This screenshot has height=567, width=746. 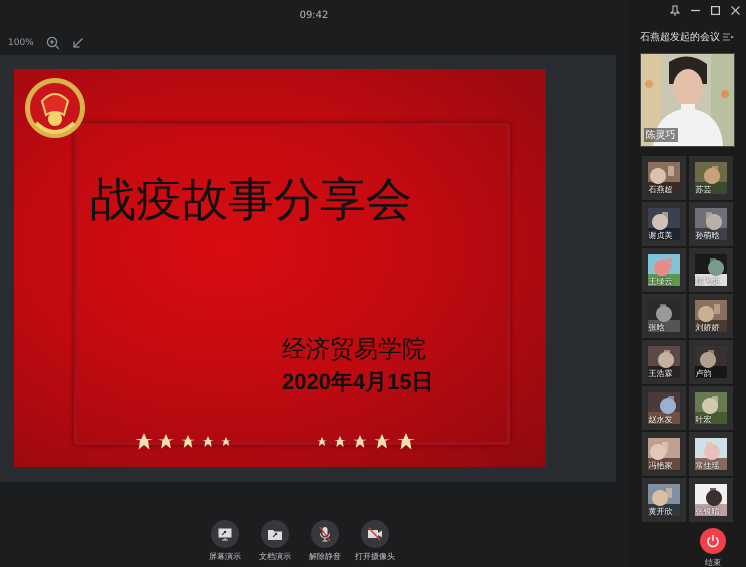 What do you see at coordinates (375, 541) in the screenshot?
I see `camera-button: 打开摄像头` at bounding box center [375, 541].